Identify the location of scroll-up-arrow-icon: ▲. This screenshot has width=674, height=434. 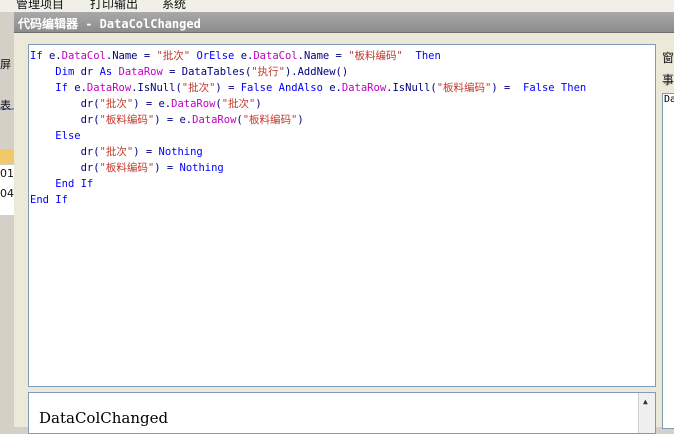
(645, 401).